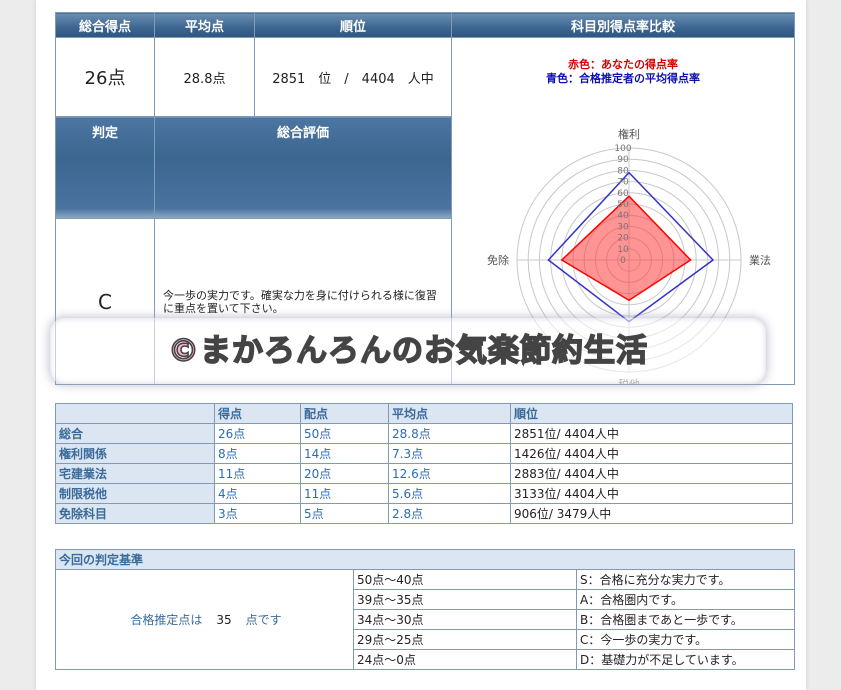 Image resolution: width=841 pixels, height=690 pixels. I want to click on criteria-desc: B：合格圏まであと一歩です。, so click(685, 619).